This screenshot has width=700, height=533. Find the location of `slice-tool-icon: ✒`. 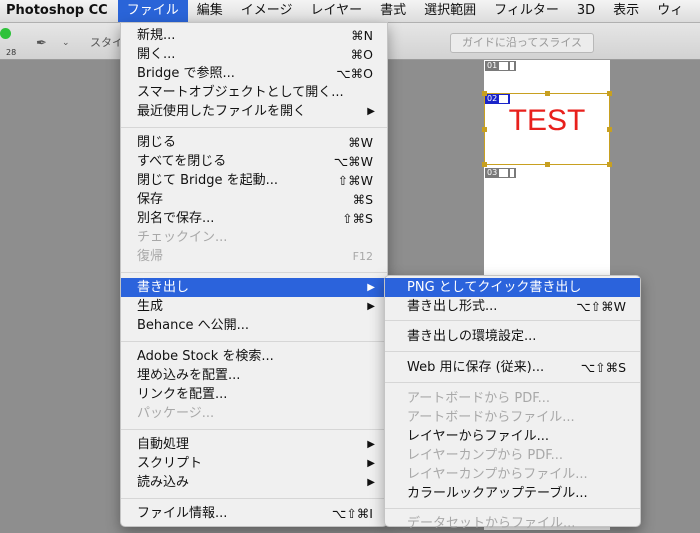

slice-tool-icon: ✒ is located at coordinates (41, 43).